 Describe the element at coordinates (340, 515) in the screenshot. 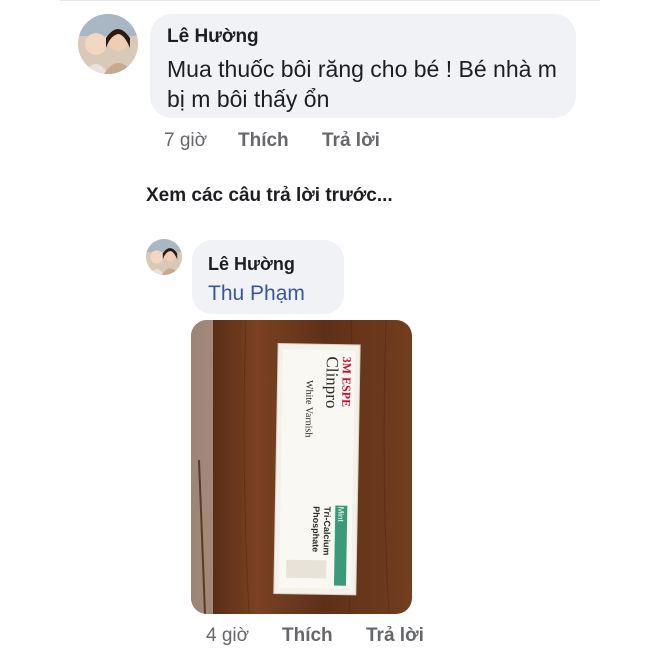

I see `photo-flavor-text: Mint` at that location.